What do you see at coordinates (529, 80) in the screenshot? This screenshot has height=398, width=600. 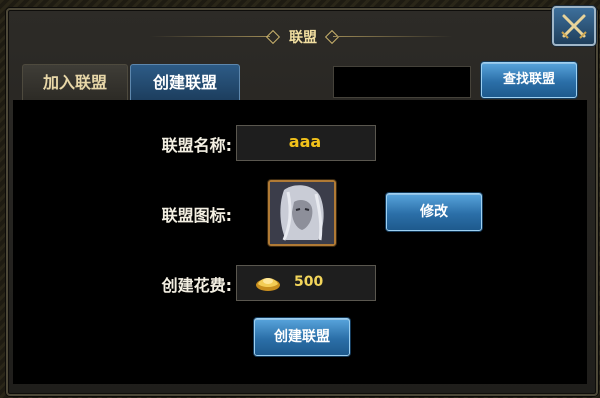 I see `search-guild-button: 查找联盟` at bounding box center [529, 80].